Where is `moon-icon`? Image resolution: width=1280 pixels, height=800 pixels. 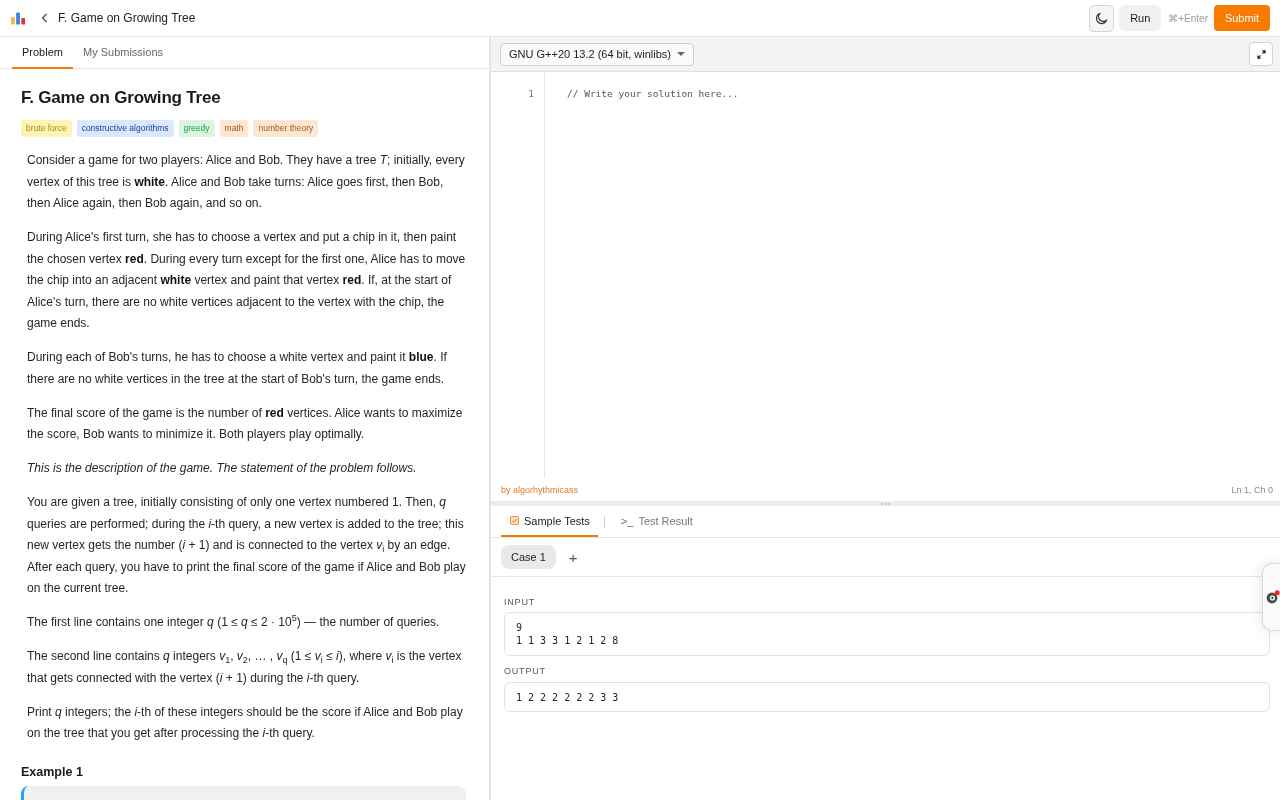 moon-icon is located at coordinates (1102, 18).